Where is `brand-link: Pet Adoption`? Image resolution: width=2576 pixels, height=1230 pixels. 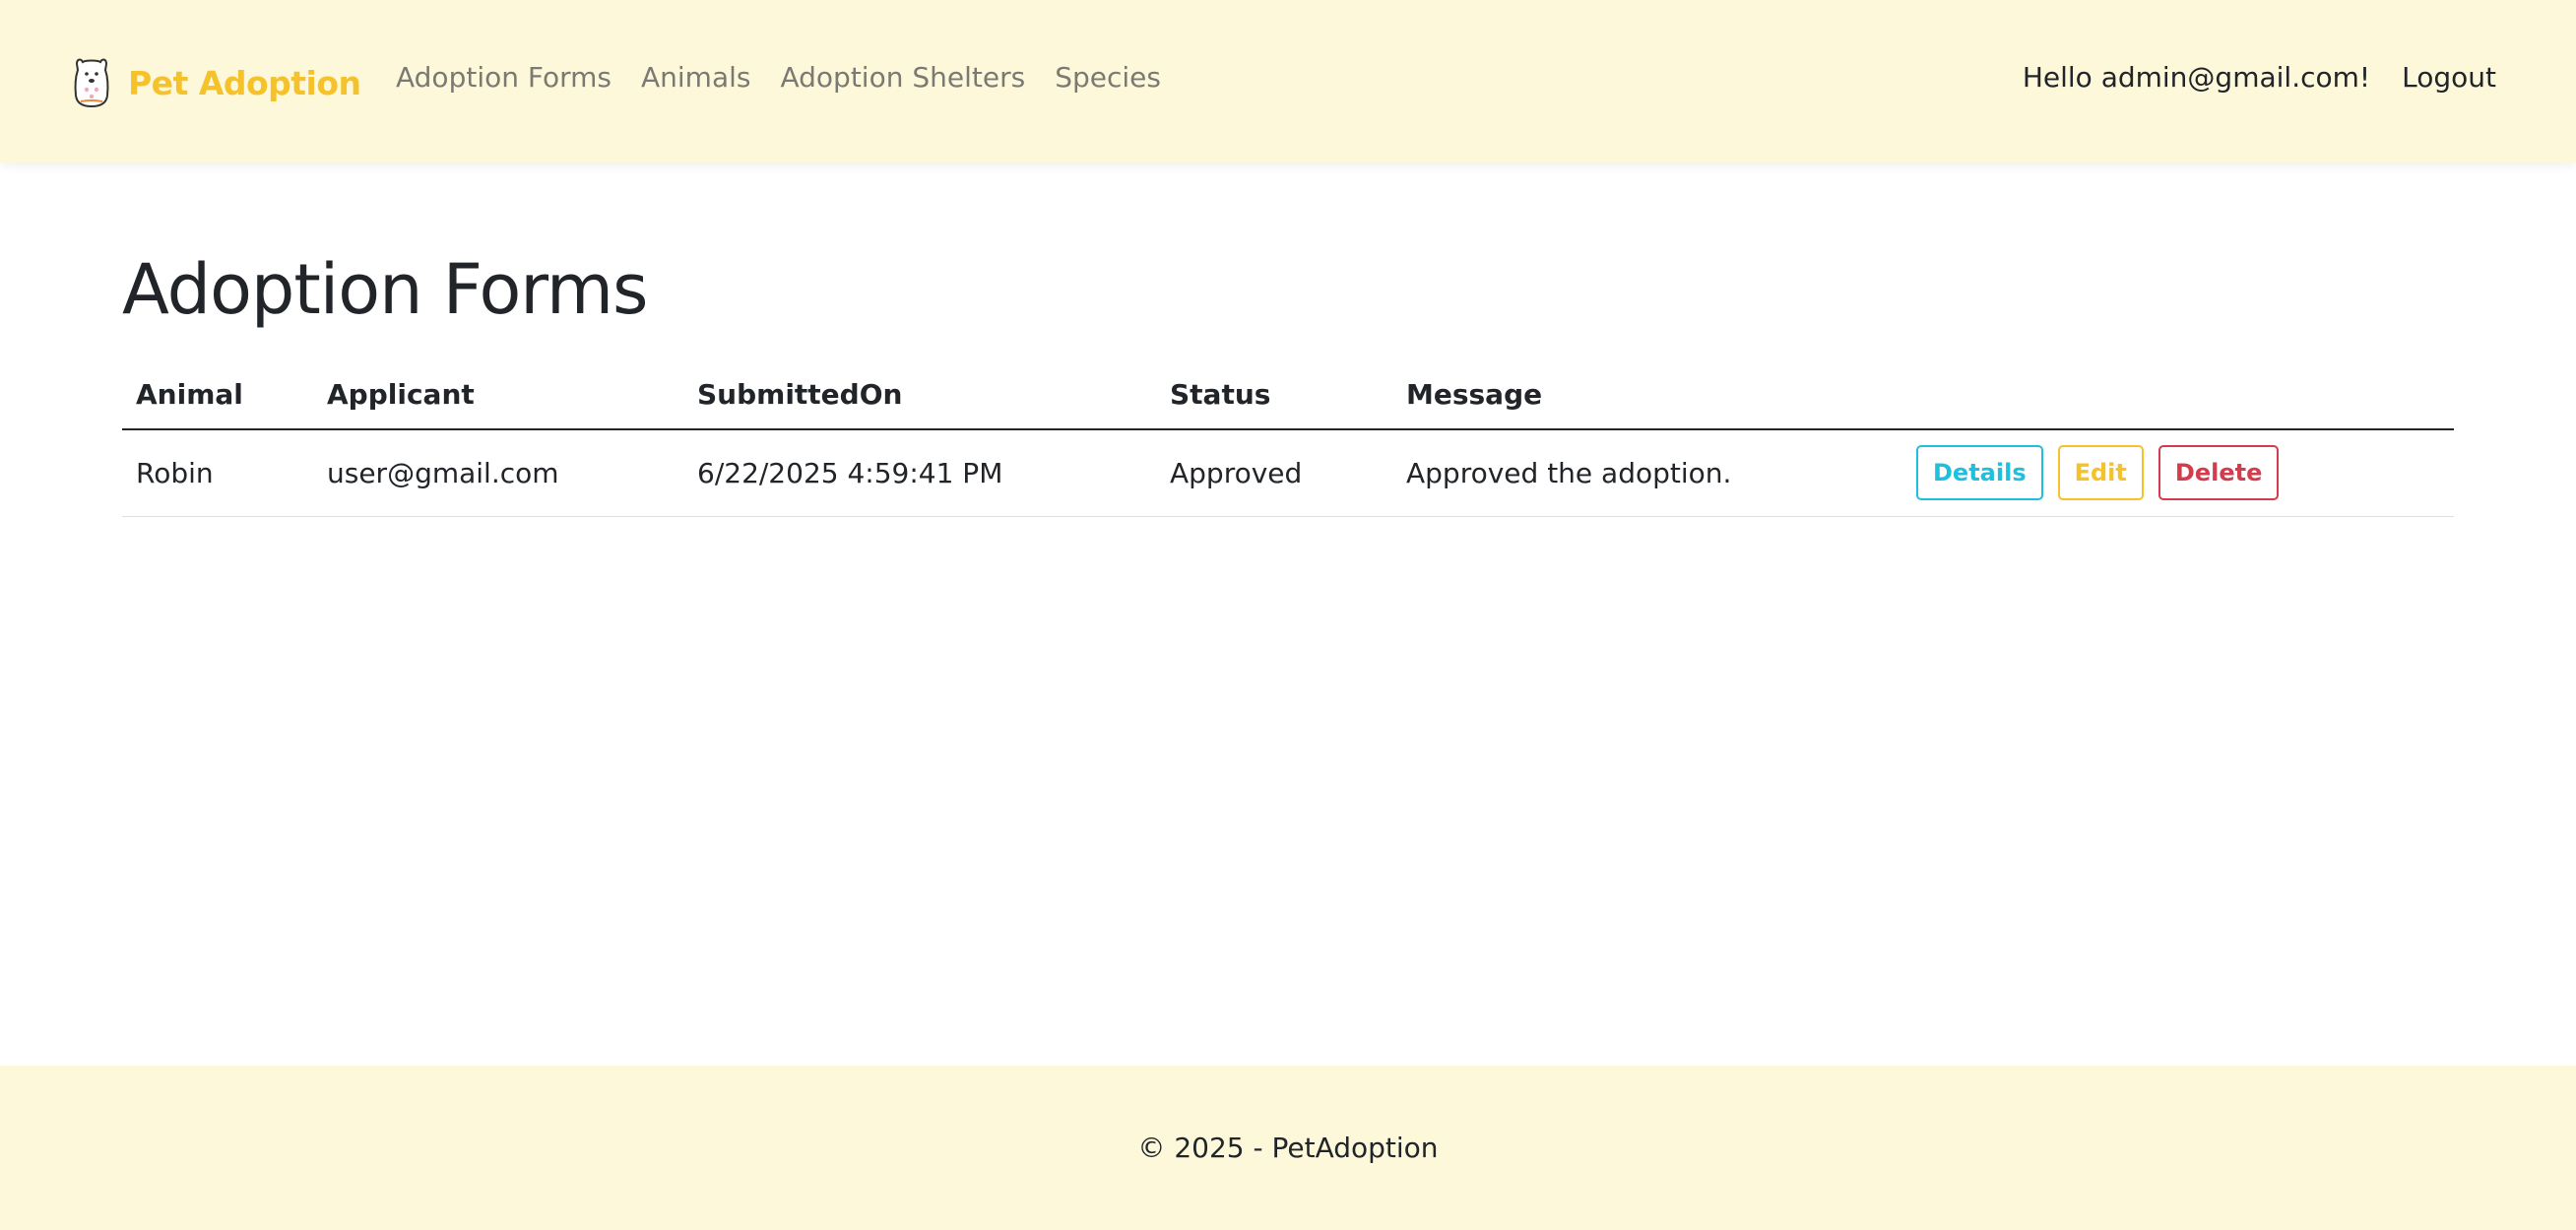
brand-link: Pet Adoption is located at coordinates (217, 82).